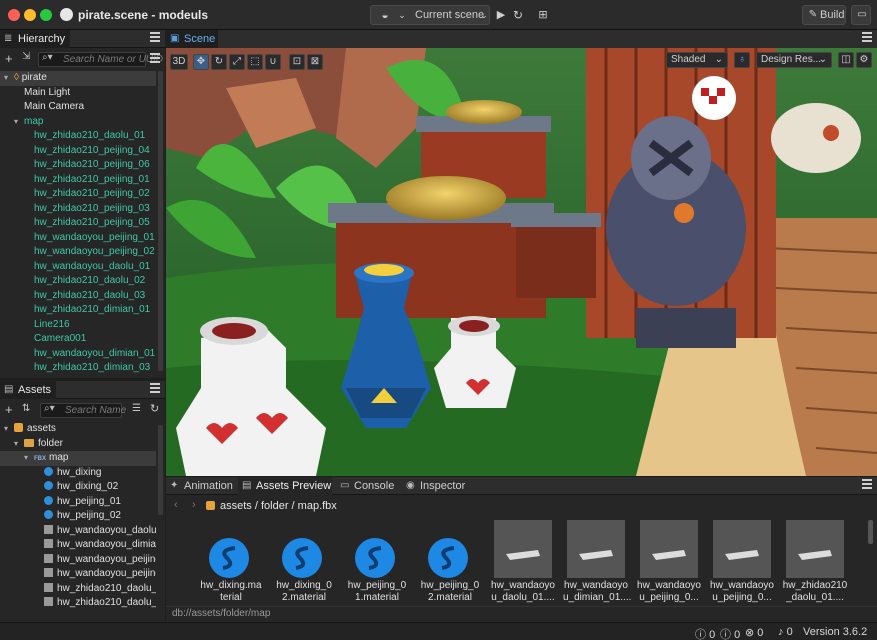  Describe the element at coordinates (78, 325) in the screenshot. I see `hierarchy-node: Line216` at that location.